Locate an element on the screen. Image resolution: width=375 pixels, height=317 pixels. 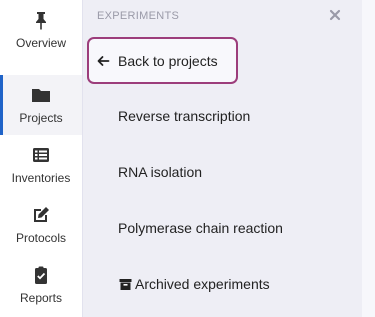
experiment-item: Polymerase chain reaction is located at coordinates (222, 229).